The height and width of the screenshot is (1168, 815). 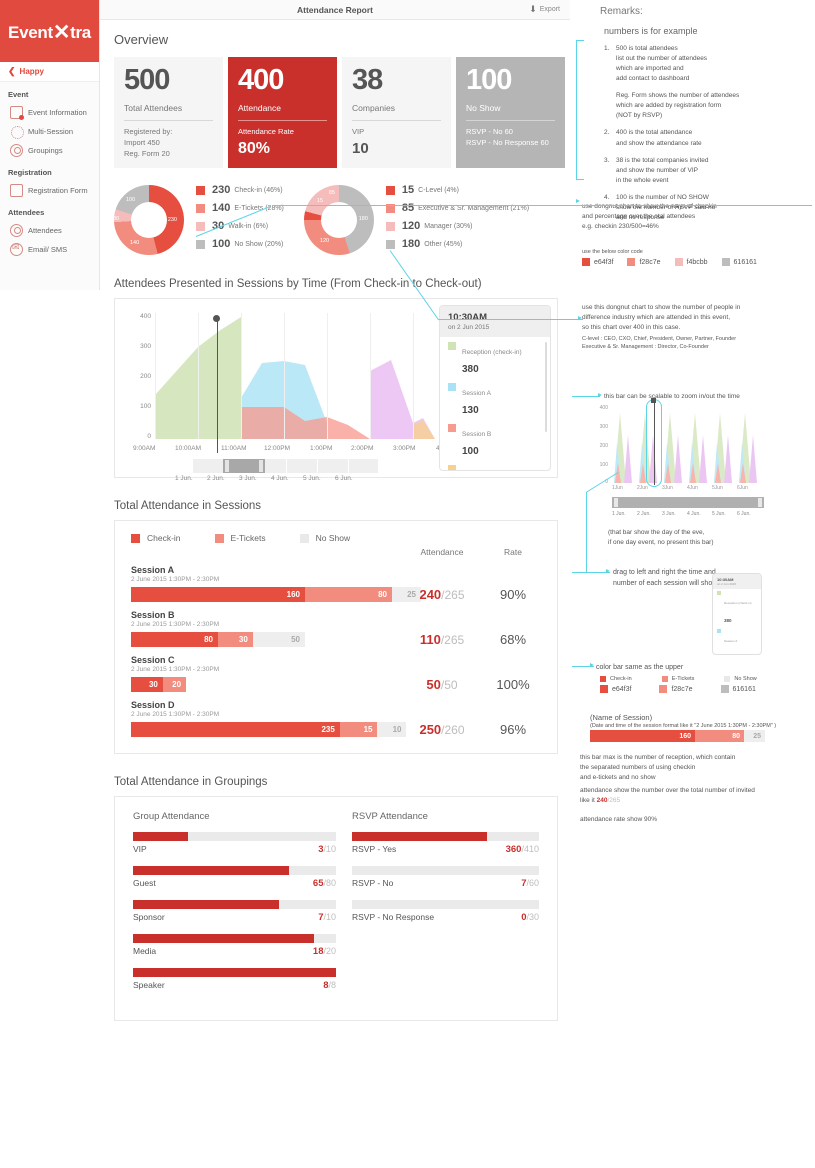 What do you see at coordinates (260, 108) in the screenshot?
I see `stat-label: Attendance` at bounding box center [260, 108].